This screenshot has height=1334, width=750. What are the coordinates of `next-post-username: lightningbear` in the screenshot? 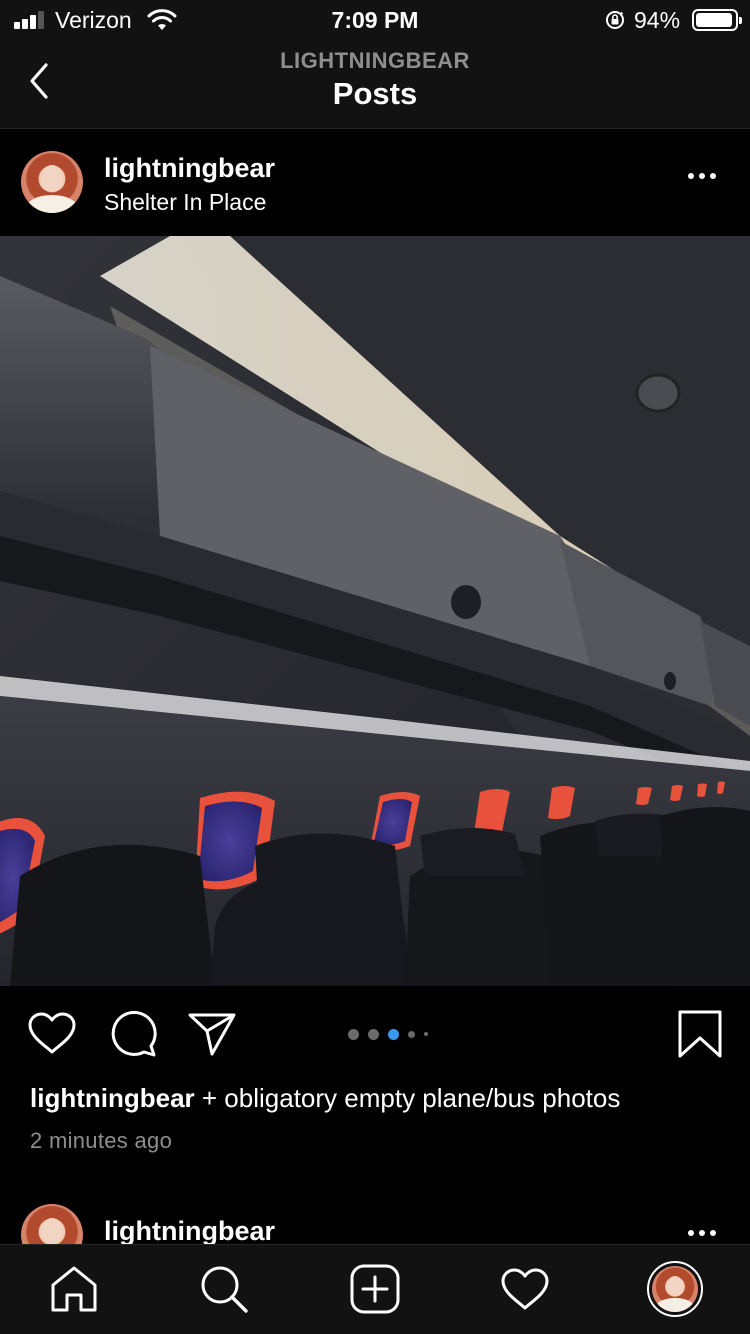 It's located at (189, 1230).